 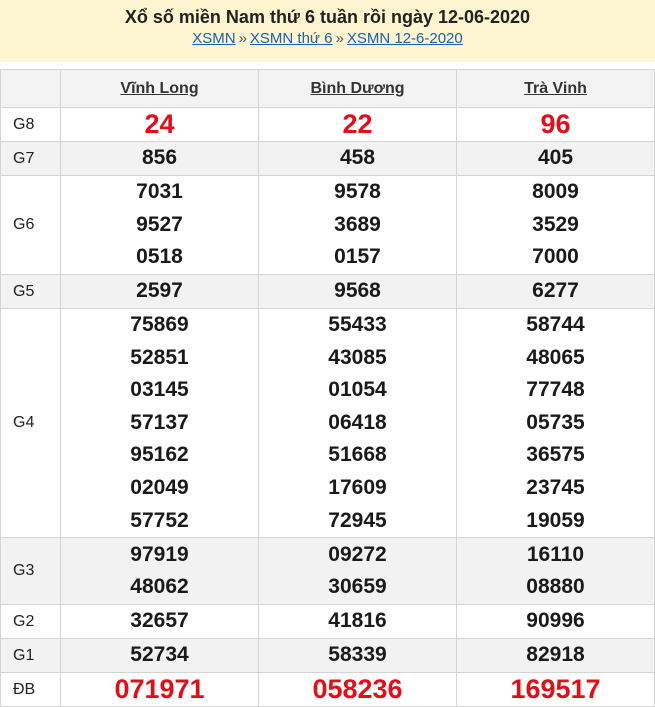 I want to click on prize-cell: 2597, so click(x=159, y=291).